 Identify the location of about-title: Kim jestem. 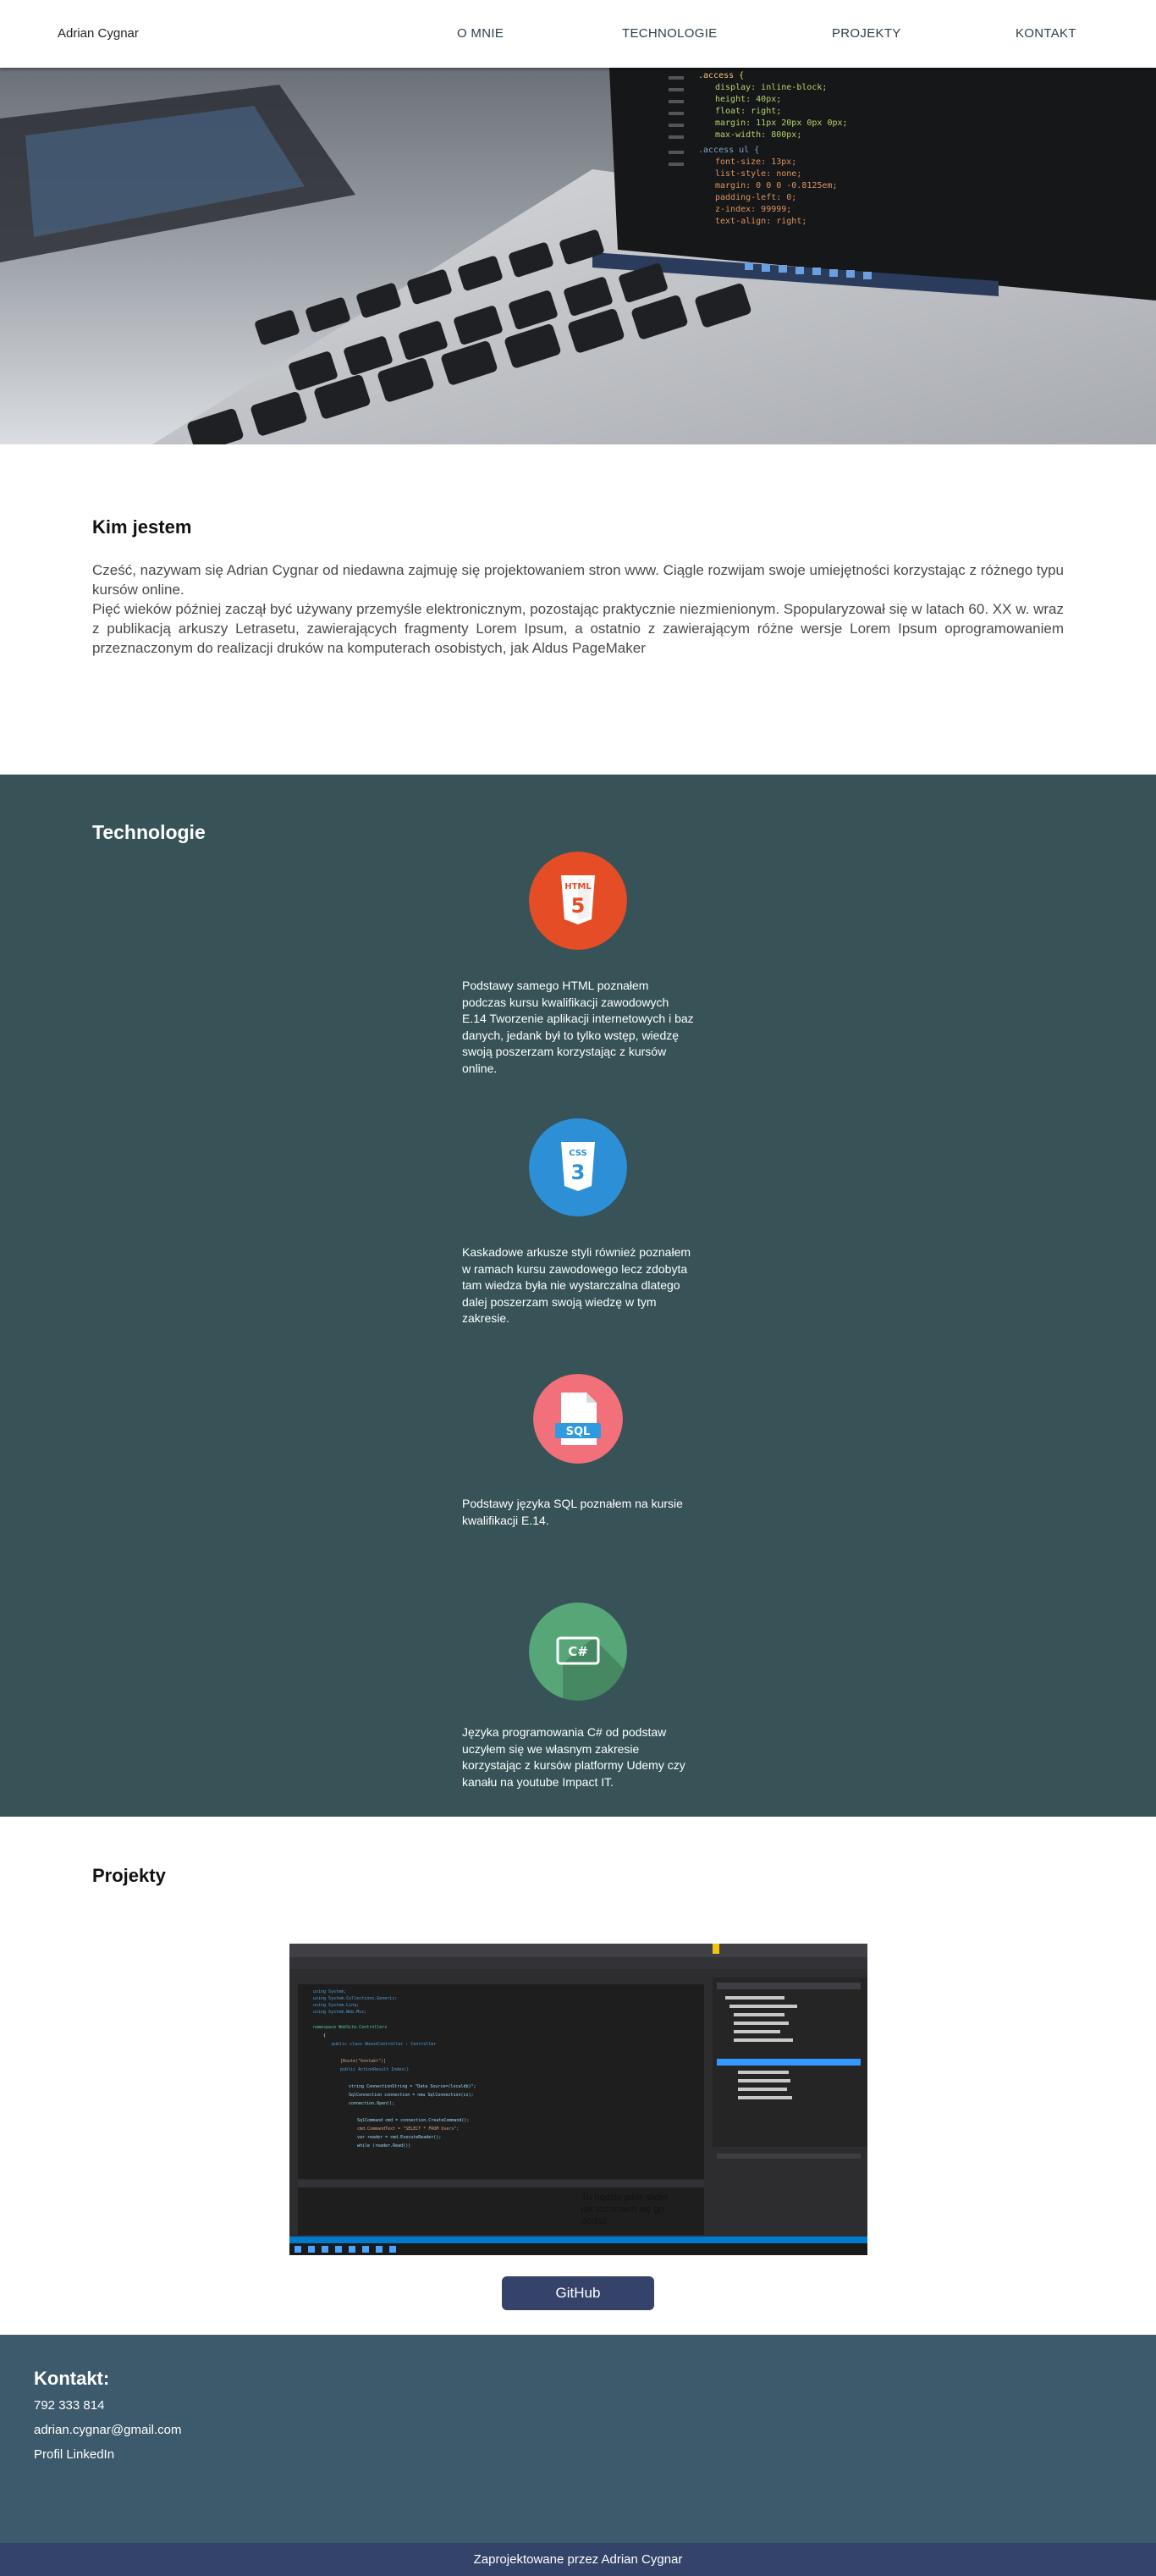
(142, 527).